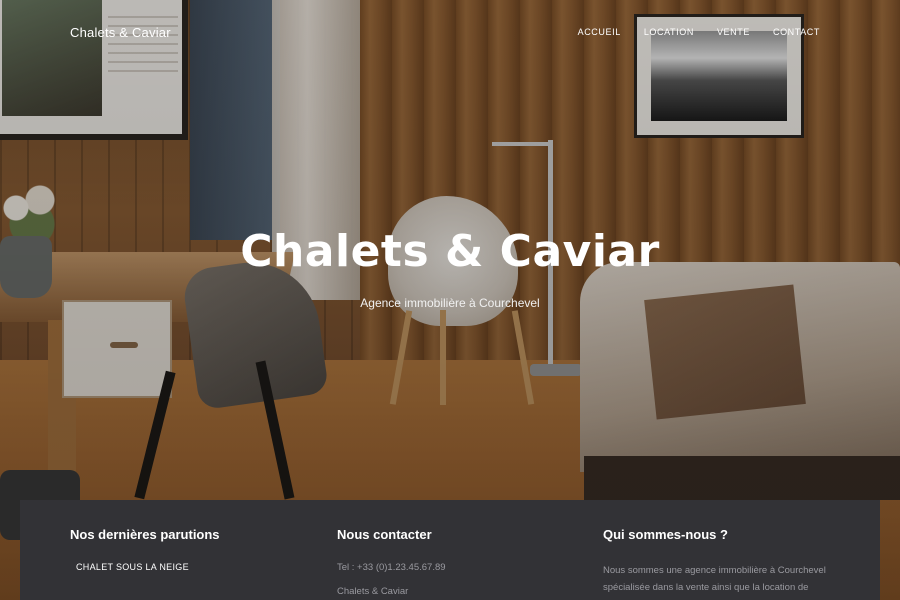 The image size is (900, 600). What do you see at coordinates (599, 32) in the screenshot?
I see `nav-accueil: ACCUEIL` at bounding box center [599, 32].